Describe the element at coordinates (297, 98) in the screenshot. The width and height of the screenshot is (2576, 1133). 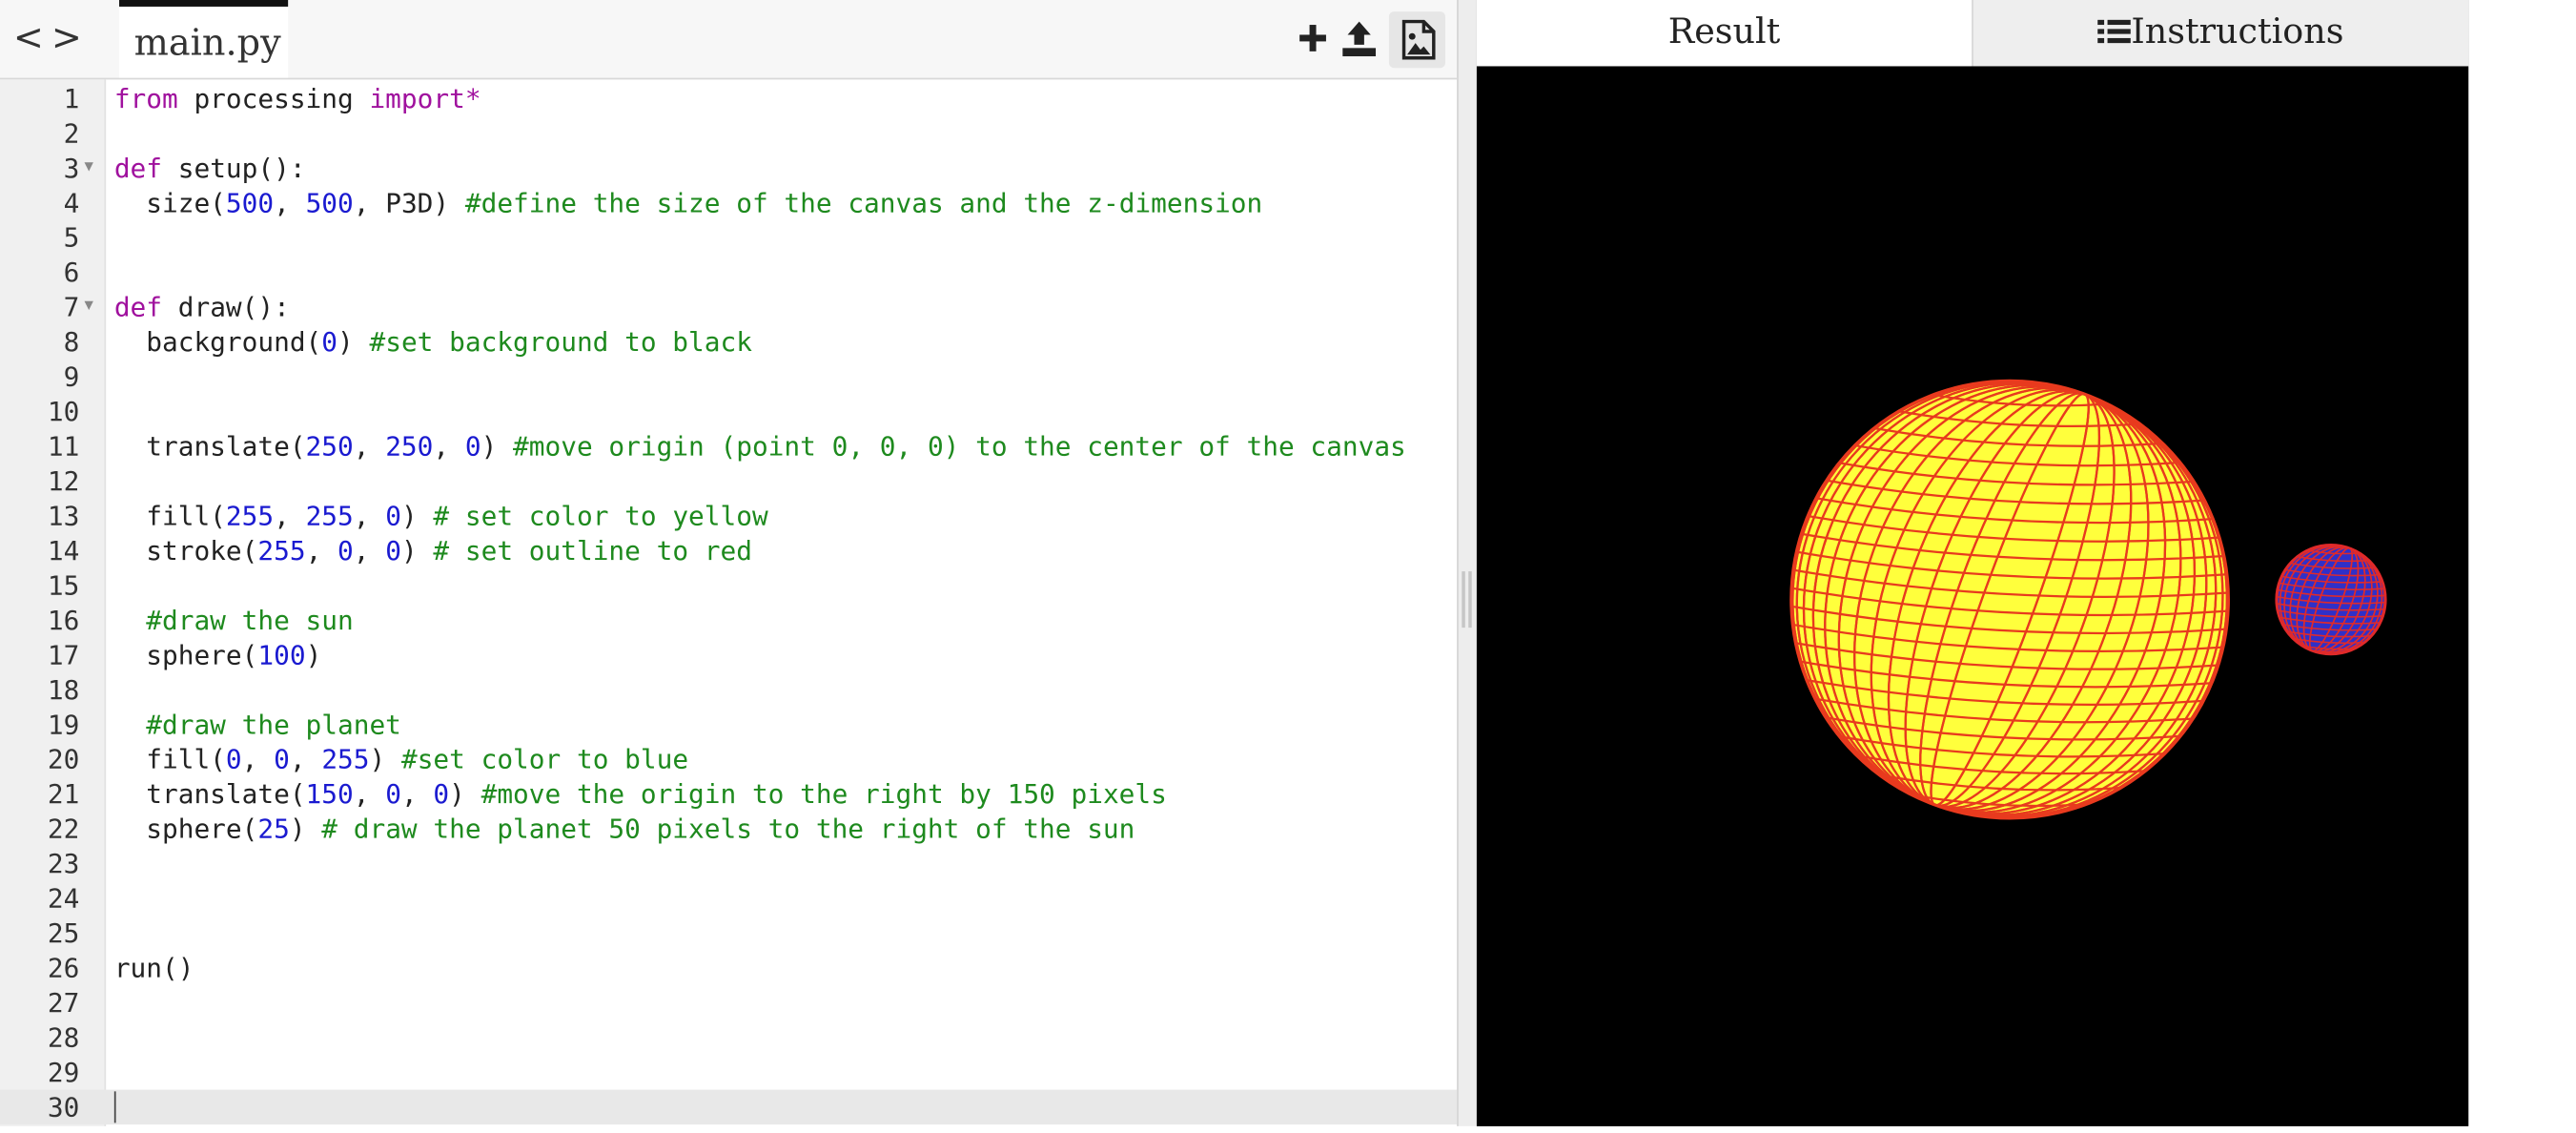
I see `code-text: from processing import*` at that location.